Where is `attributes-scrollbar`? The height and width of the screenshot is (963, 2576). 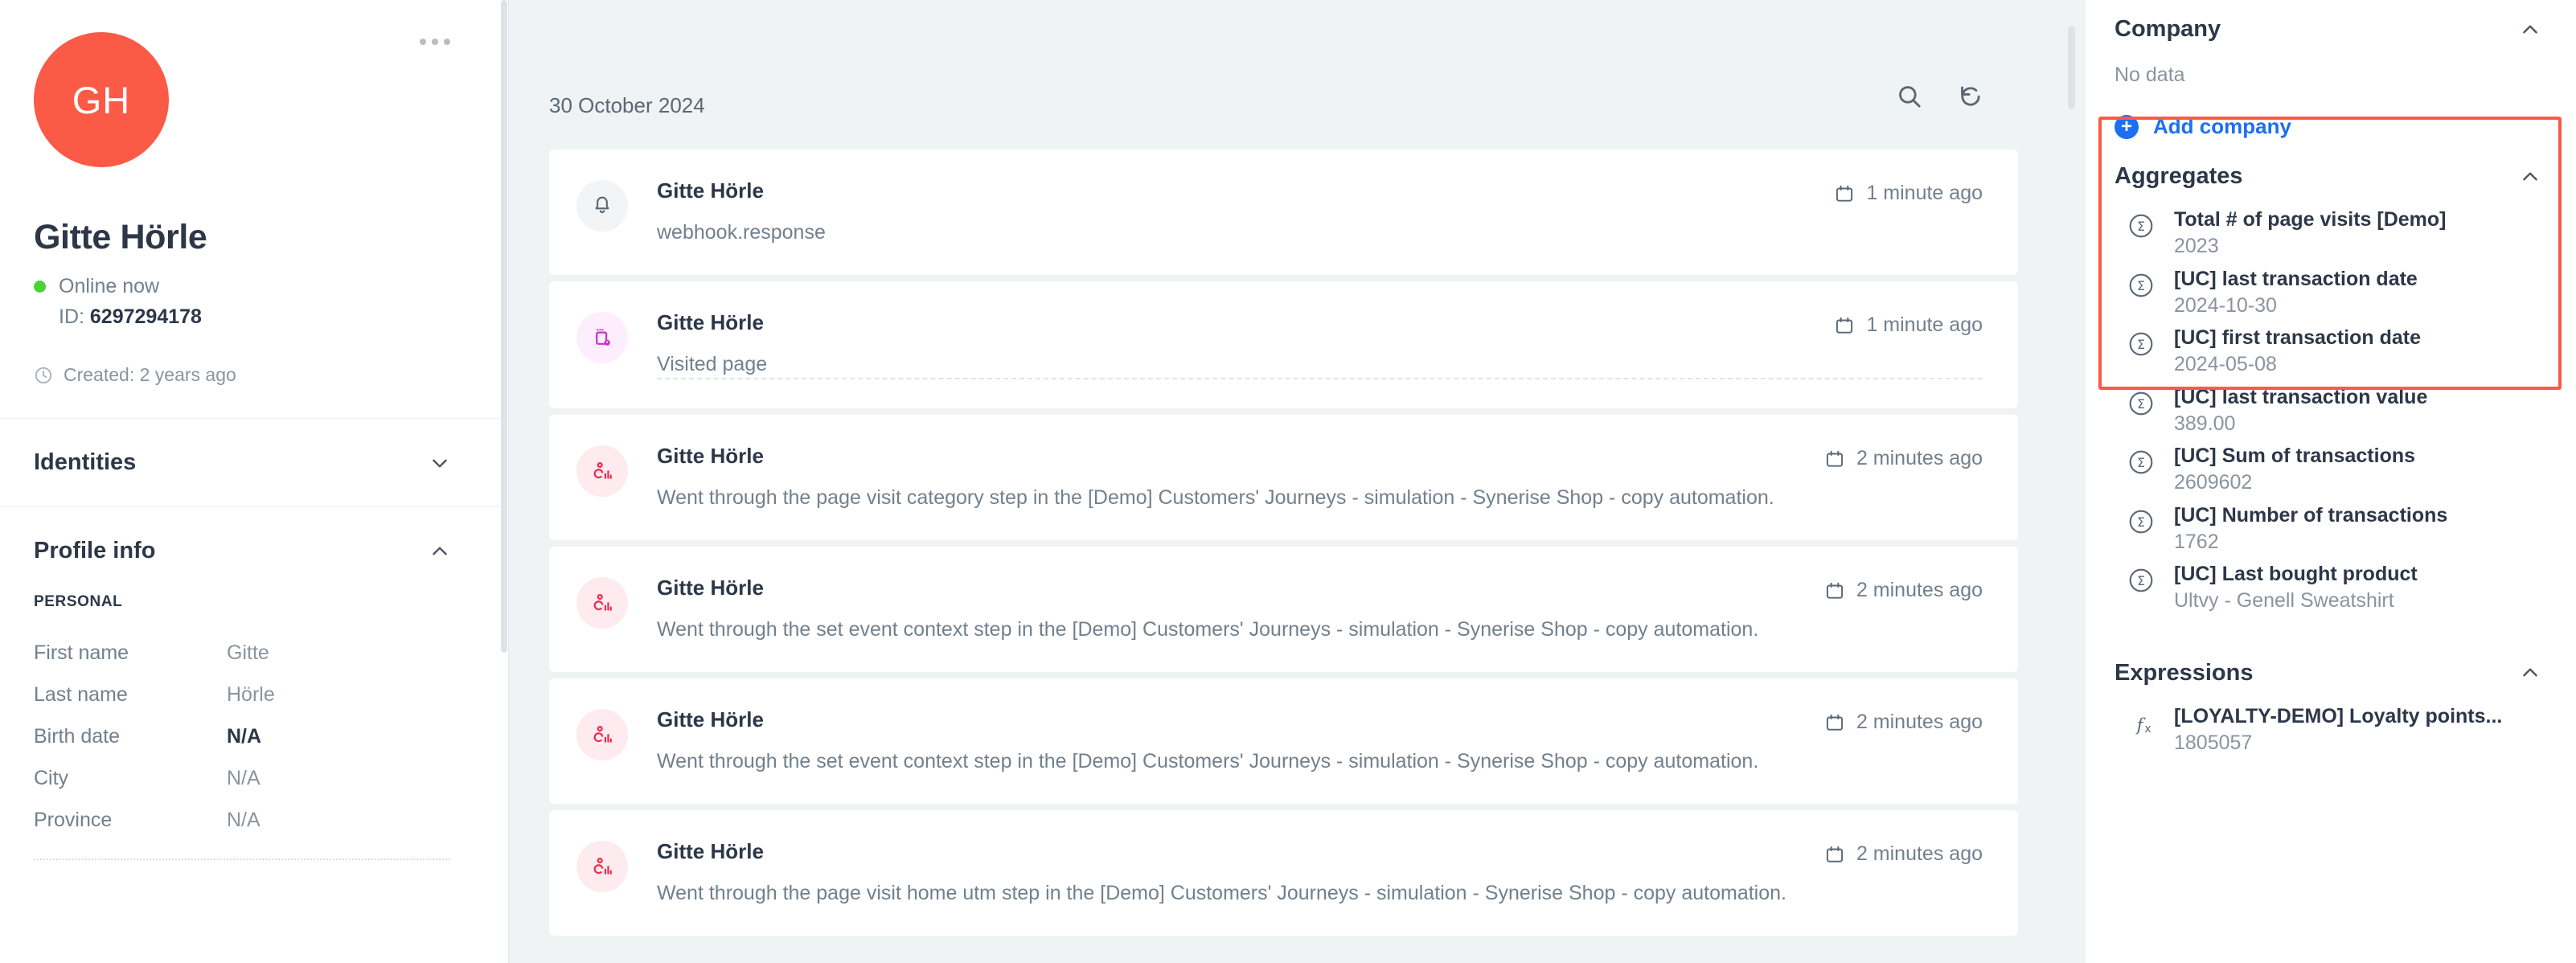
attributes-scrollbar is located at coordinates (2072, 481).